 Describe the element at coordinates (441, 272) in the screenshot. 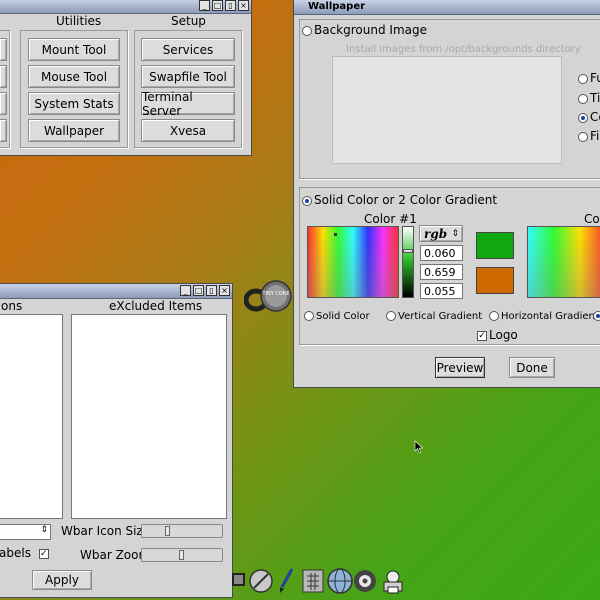

I see `green-value-field: 0.659` at that location.